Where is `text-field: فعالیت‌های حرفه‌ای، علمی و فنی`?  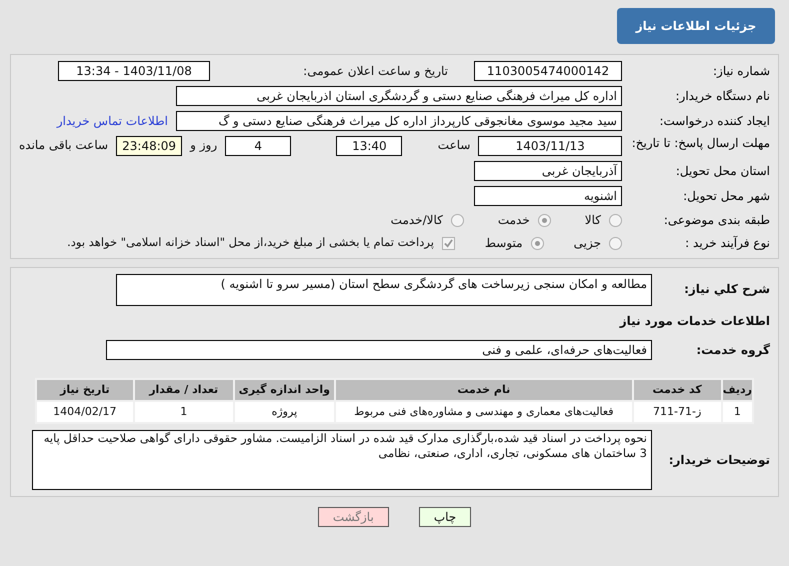
text-field: فعالیت‌های حرفه‌ای، علمی و فنی is located at coordinates (379, 350).